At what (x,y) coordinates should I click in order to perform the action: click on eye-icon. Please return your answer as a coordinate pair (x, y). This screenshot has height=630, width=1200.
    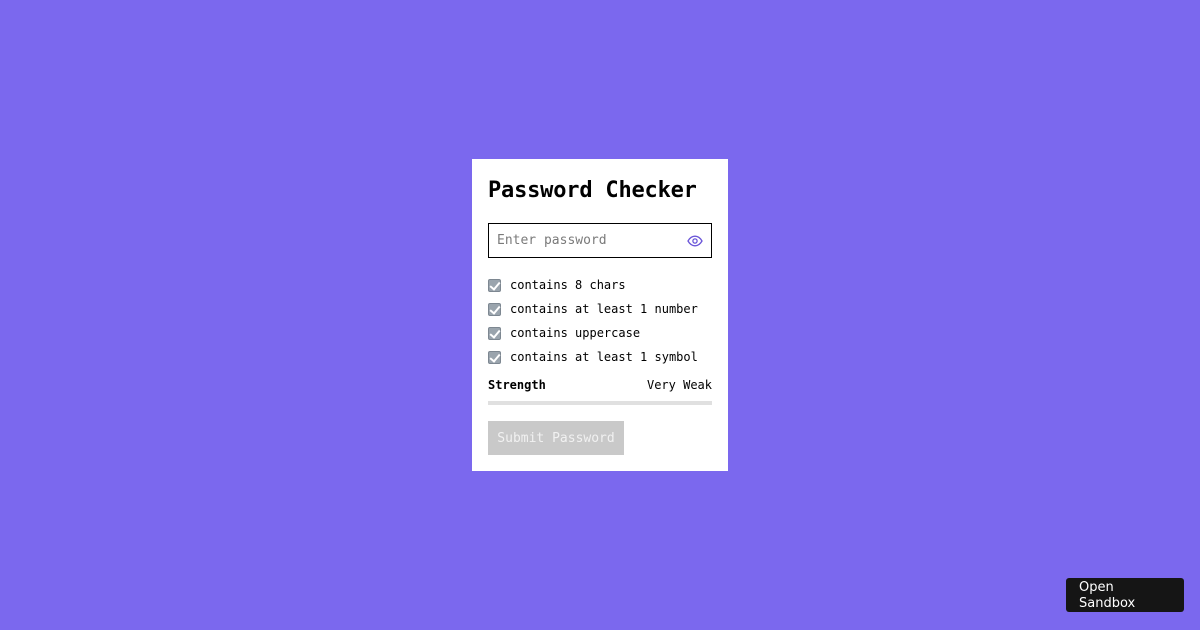
    Looking at the image, I should click on (695, 241).